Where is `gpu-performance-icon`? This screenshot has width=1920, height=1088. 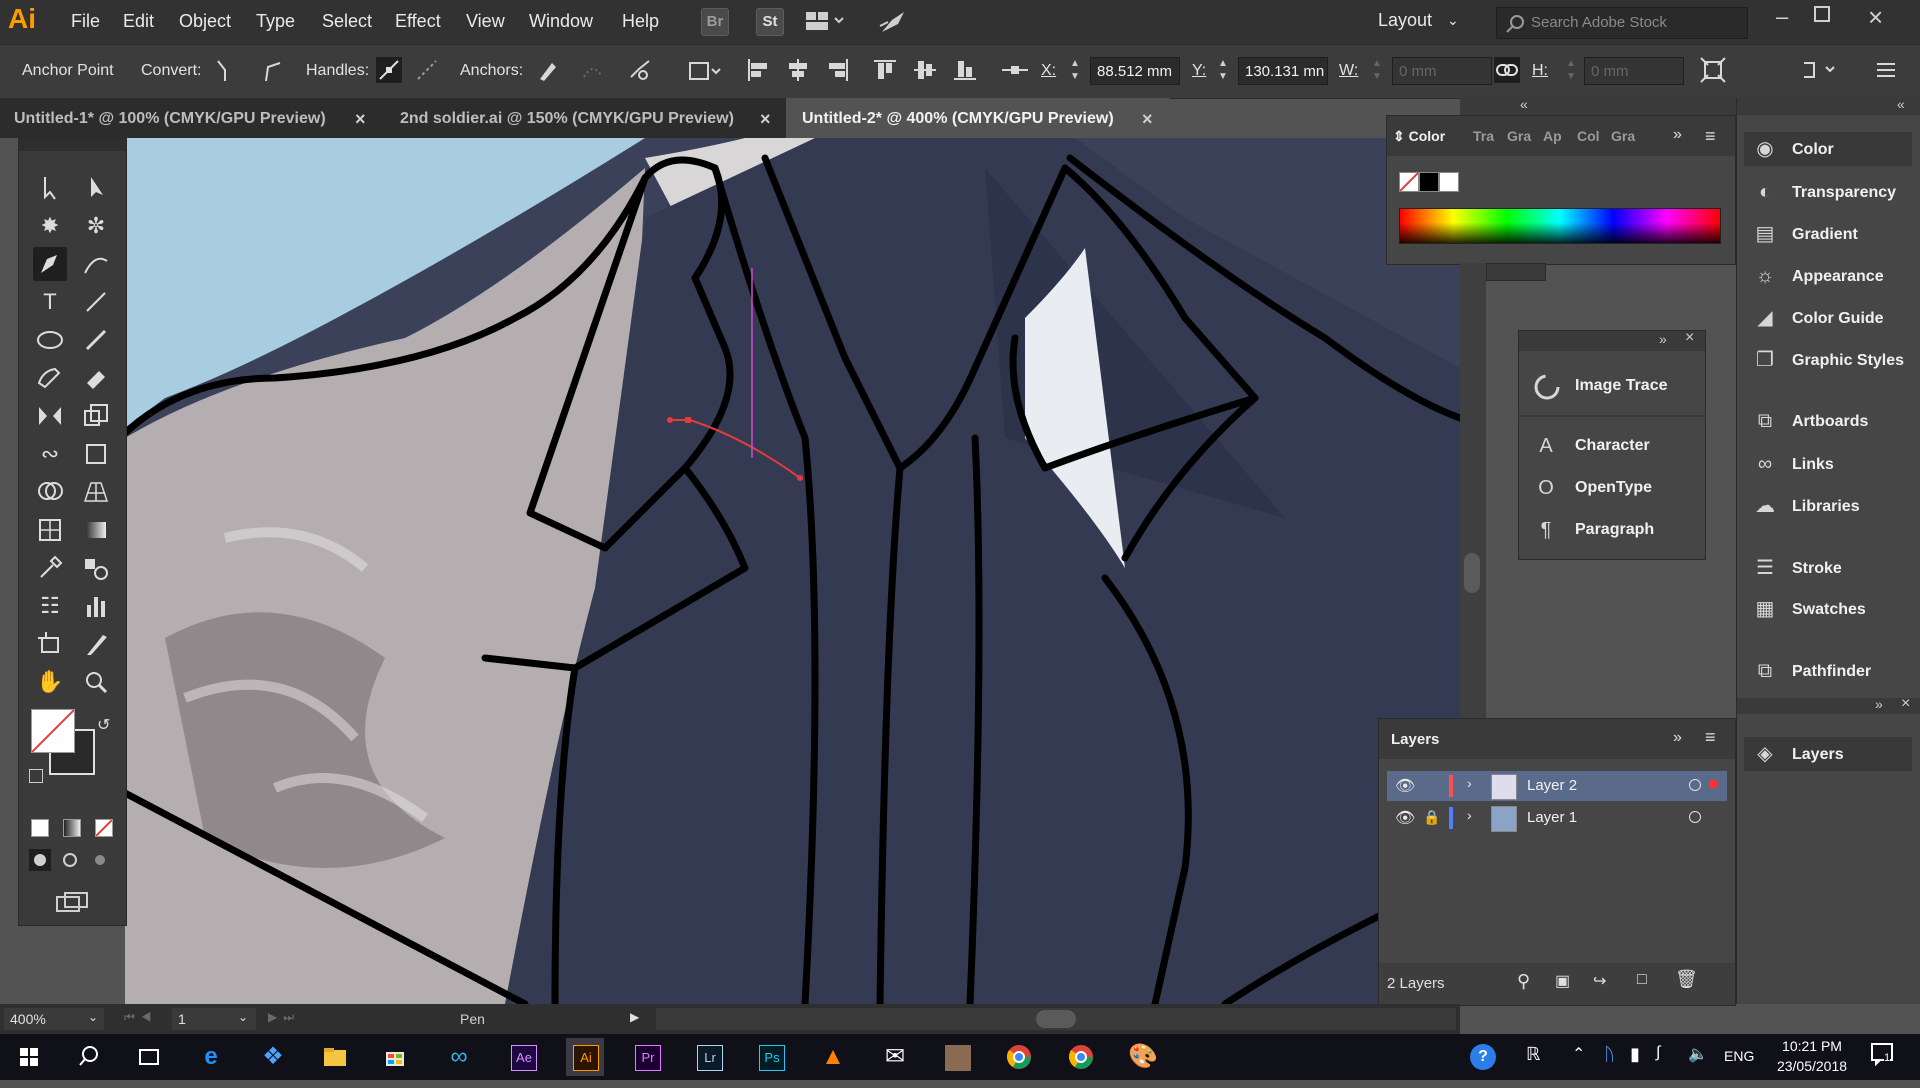
gpu-performance-icon is located at coordinates (893, 22).